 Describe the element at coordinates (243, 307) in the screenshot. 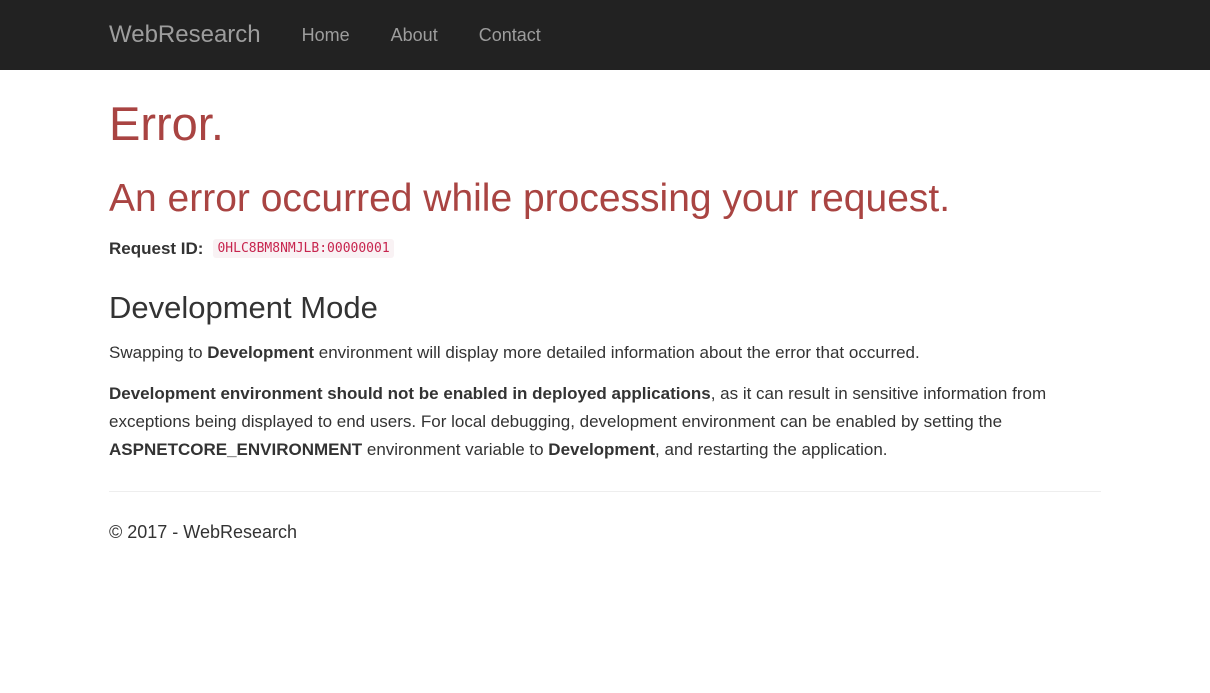

I see `development-mode-heading: Development Mode` at that location.